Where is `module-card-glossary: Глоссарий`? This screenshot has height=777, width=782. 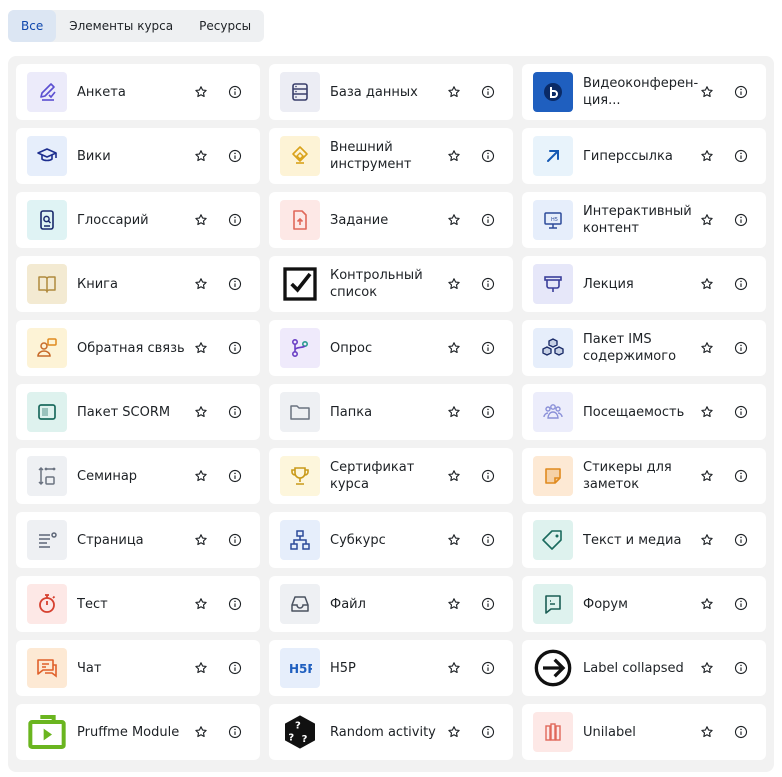
module-card-glossary: Глоссарий is located at coordinates (138, 220).